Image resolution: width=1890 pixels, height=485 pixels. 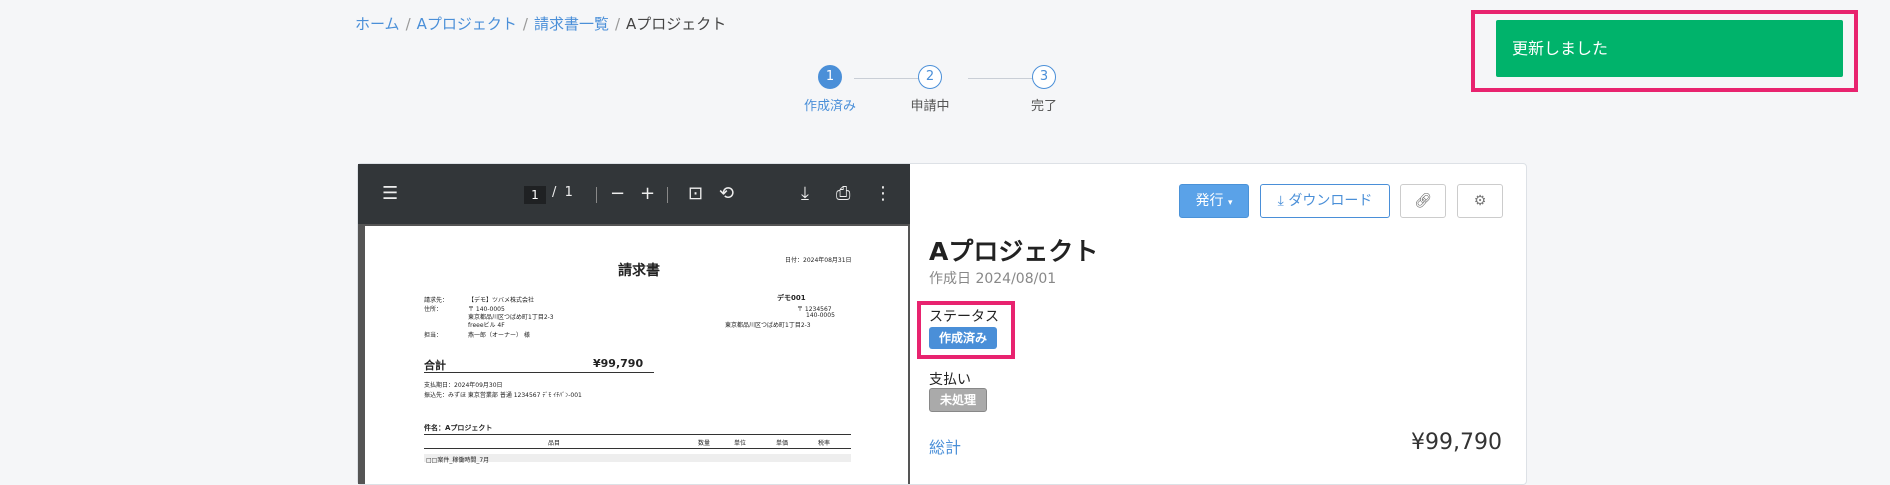 I want to click on settings-button: ⚙, so click(x=1480, y=201).